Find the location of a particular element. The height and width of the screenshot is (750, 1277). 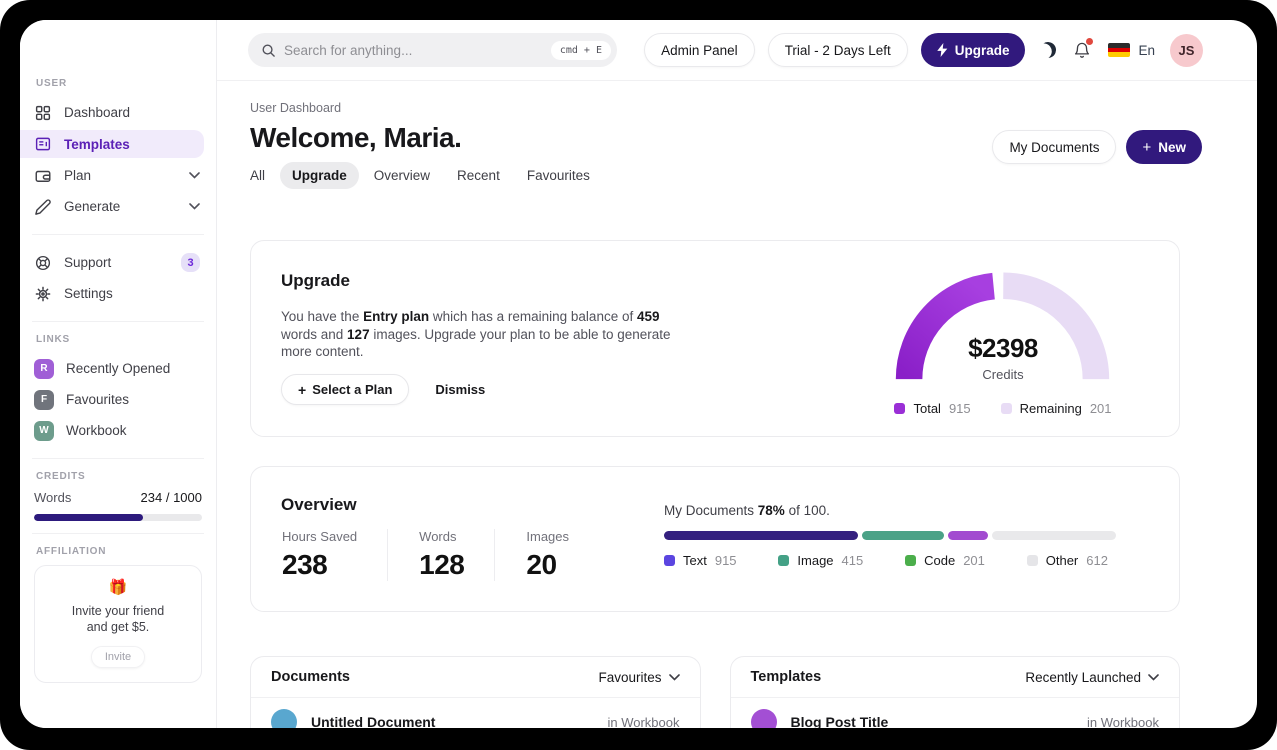

template-title: Blog Post Title is located at coordinates (839, 721).